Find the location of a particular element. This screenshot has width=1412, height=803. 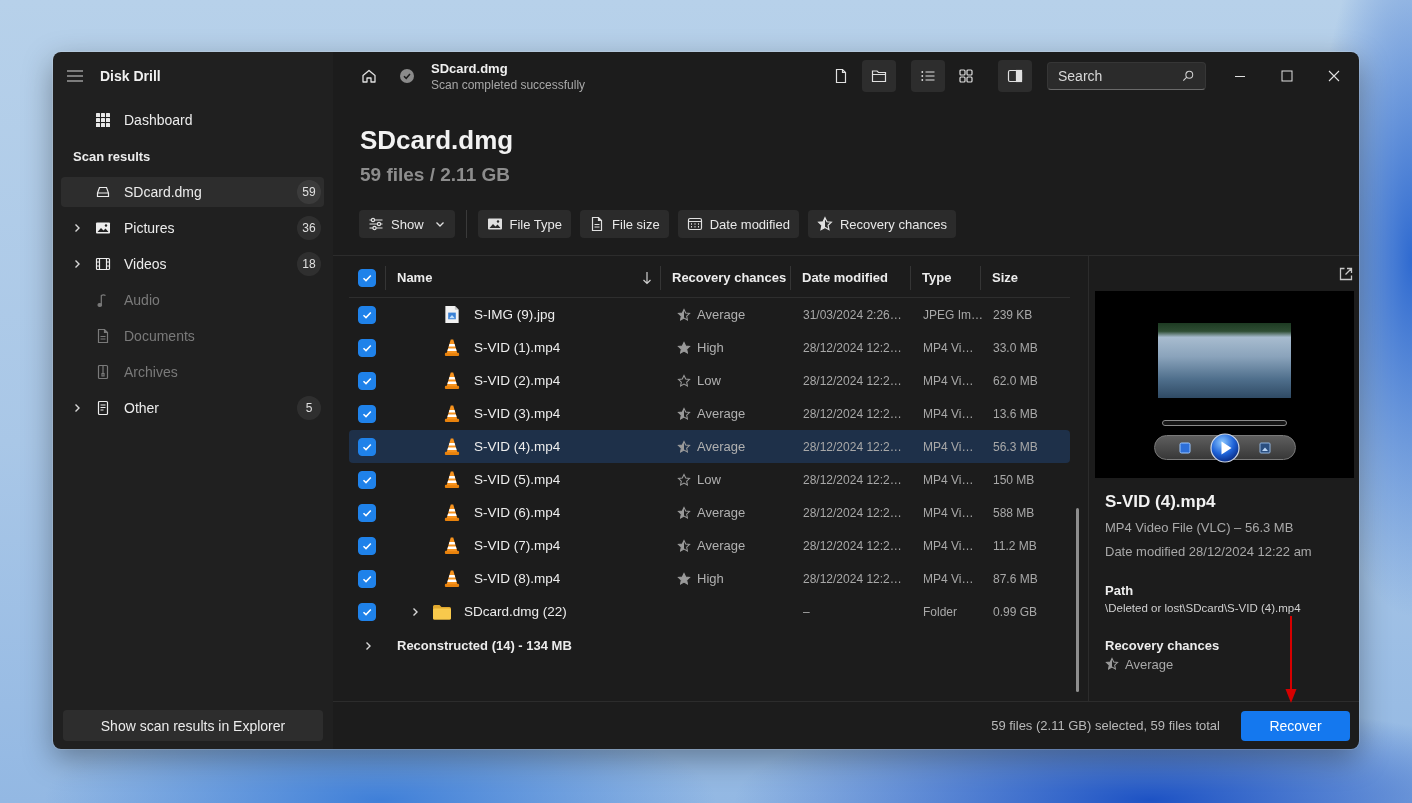

column-header: Size is located at coordinates (1025, 277).